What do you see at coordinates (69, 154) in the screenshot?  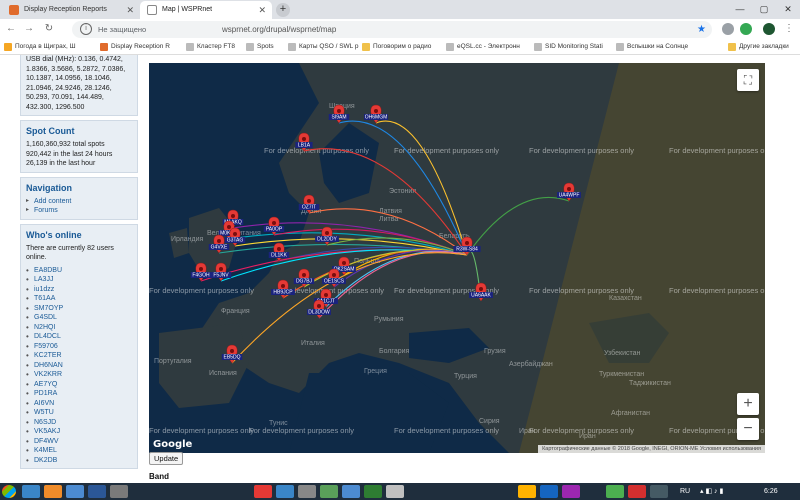 I see `spot-last24: 920,442 in the last 24 hours` at bounding box center [69, 154].